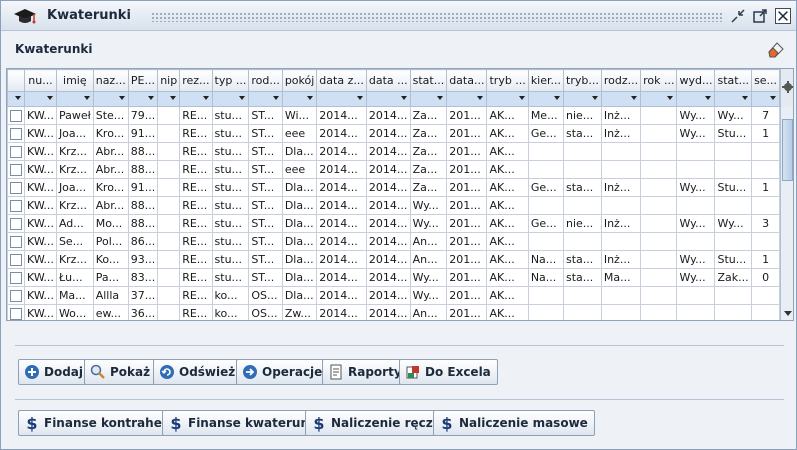  What do you see at coordinates (54, 372) in the screenshot?
I see `dodaj-button: Dodaj` at bounding box center [54, 372].